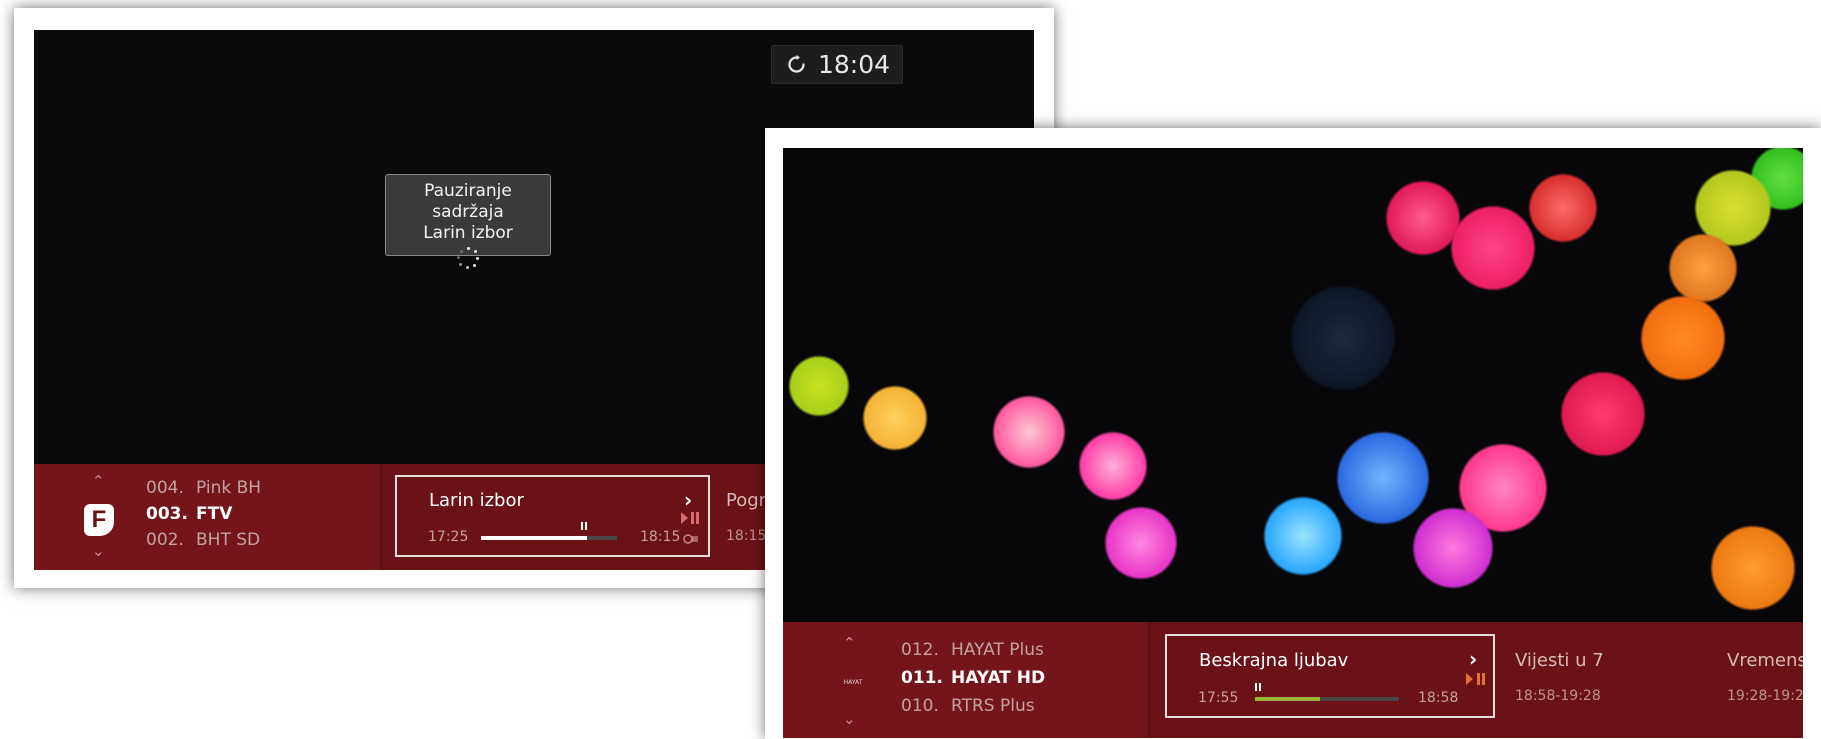 This screenshot has width=1821, height=739. Describe the element at coordinates (920, 706) in the screenshot. I see `channel-number: 010.` at that location.